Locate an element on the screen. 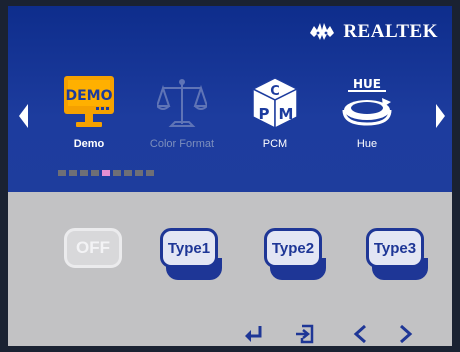 The height and width of the screenshot is (352, 460). pcm-letter-c: C is located at coordinates (275, 91).